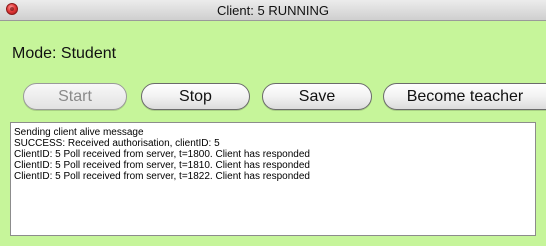  I want to click on title-bar: Client: 5 RUNNING, so click(273, 10).